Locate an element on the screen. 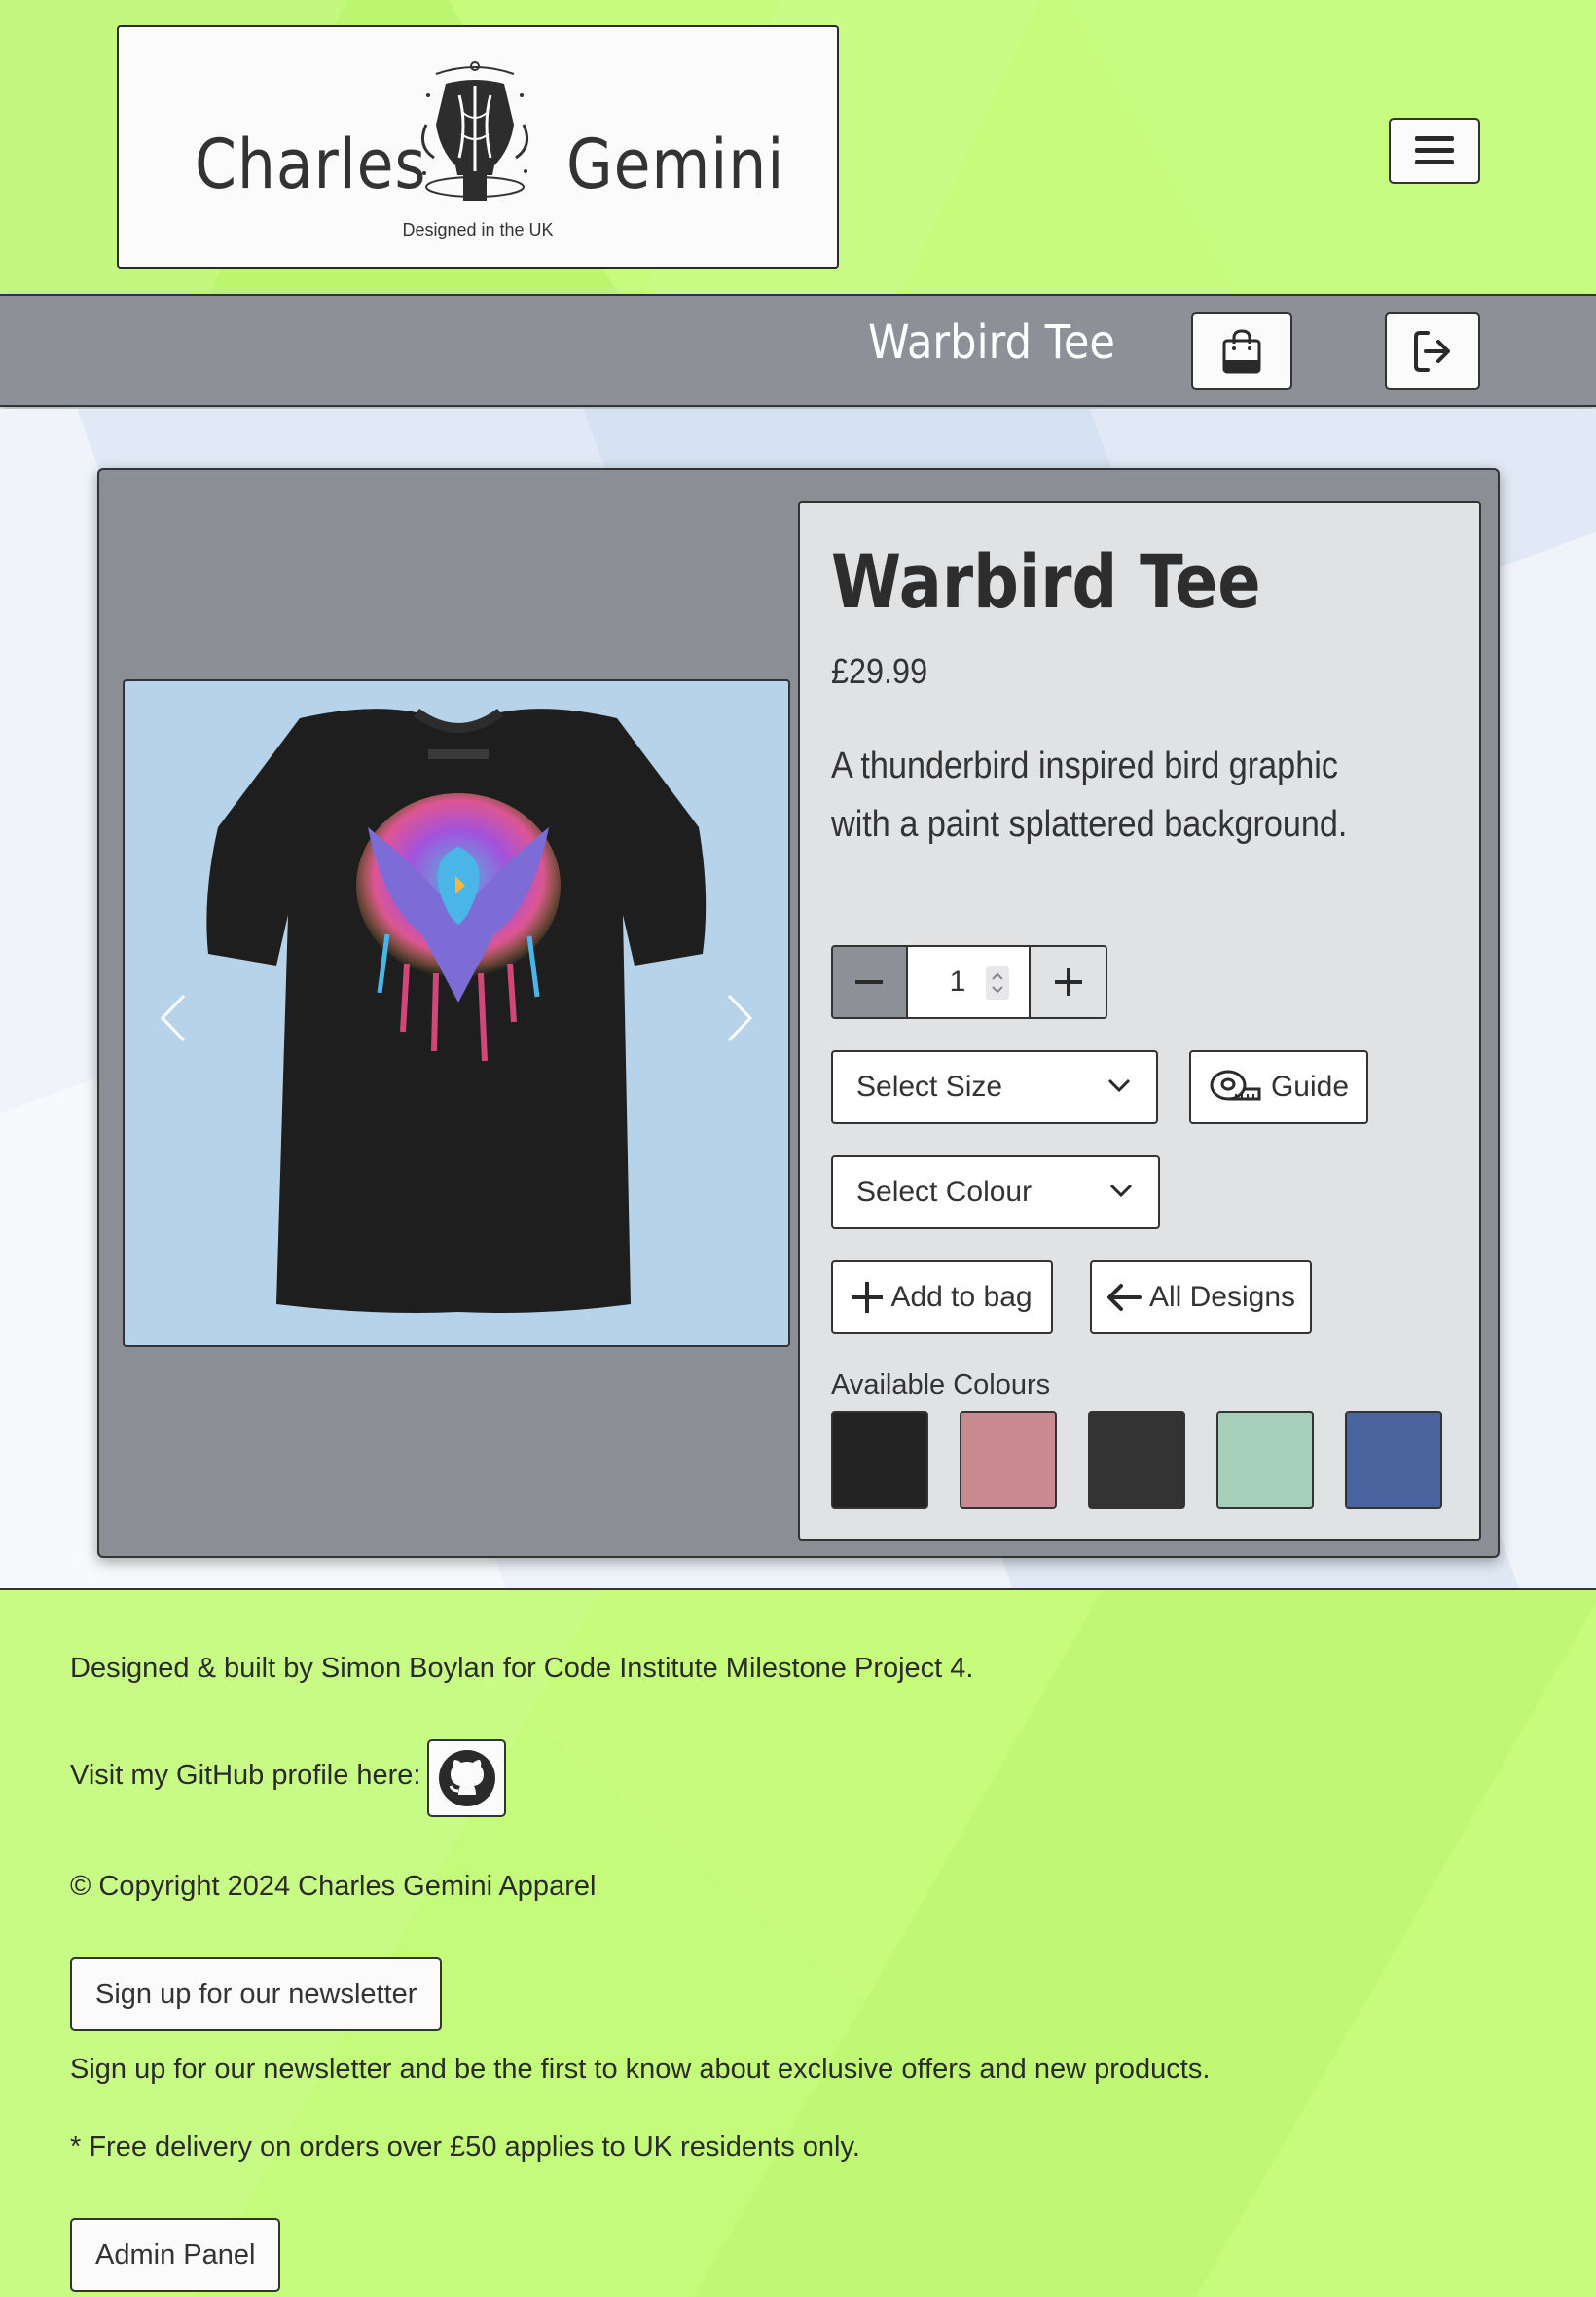 This screenshot has width=1596, height=2297. quantity-decrement-button is located at coordinates (870, 982).